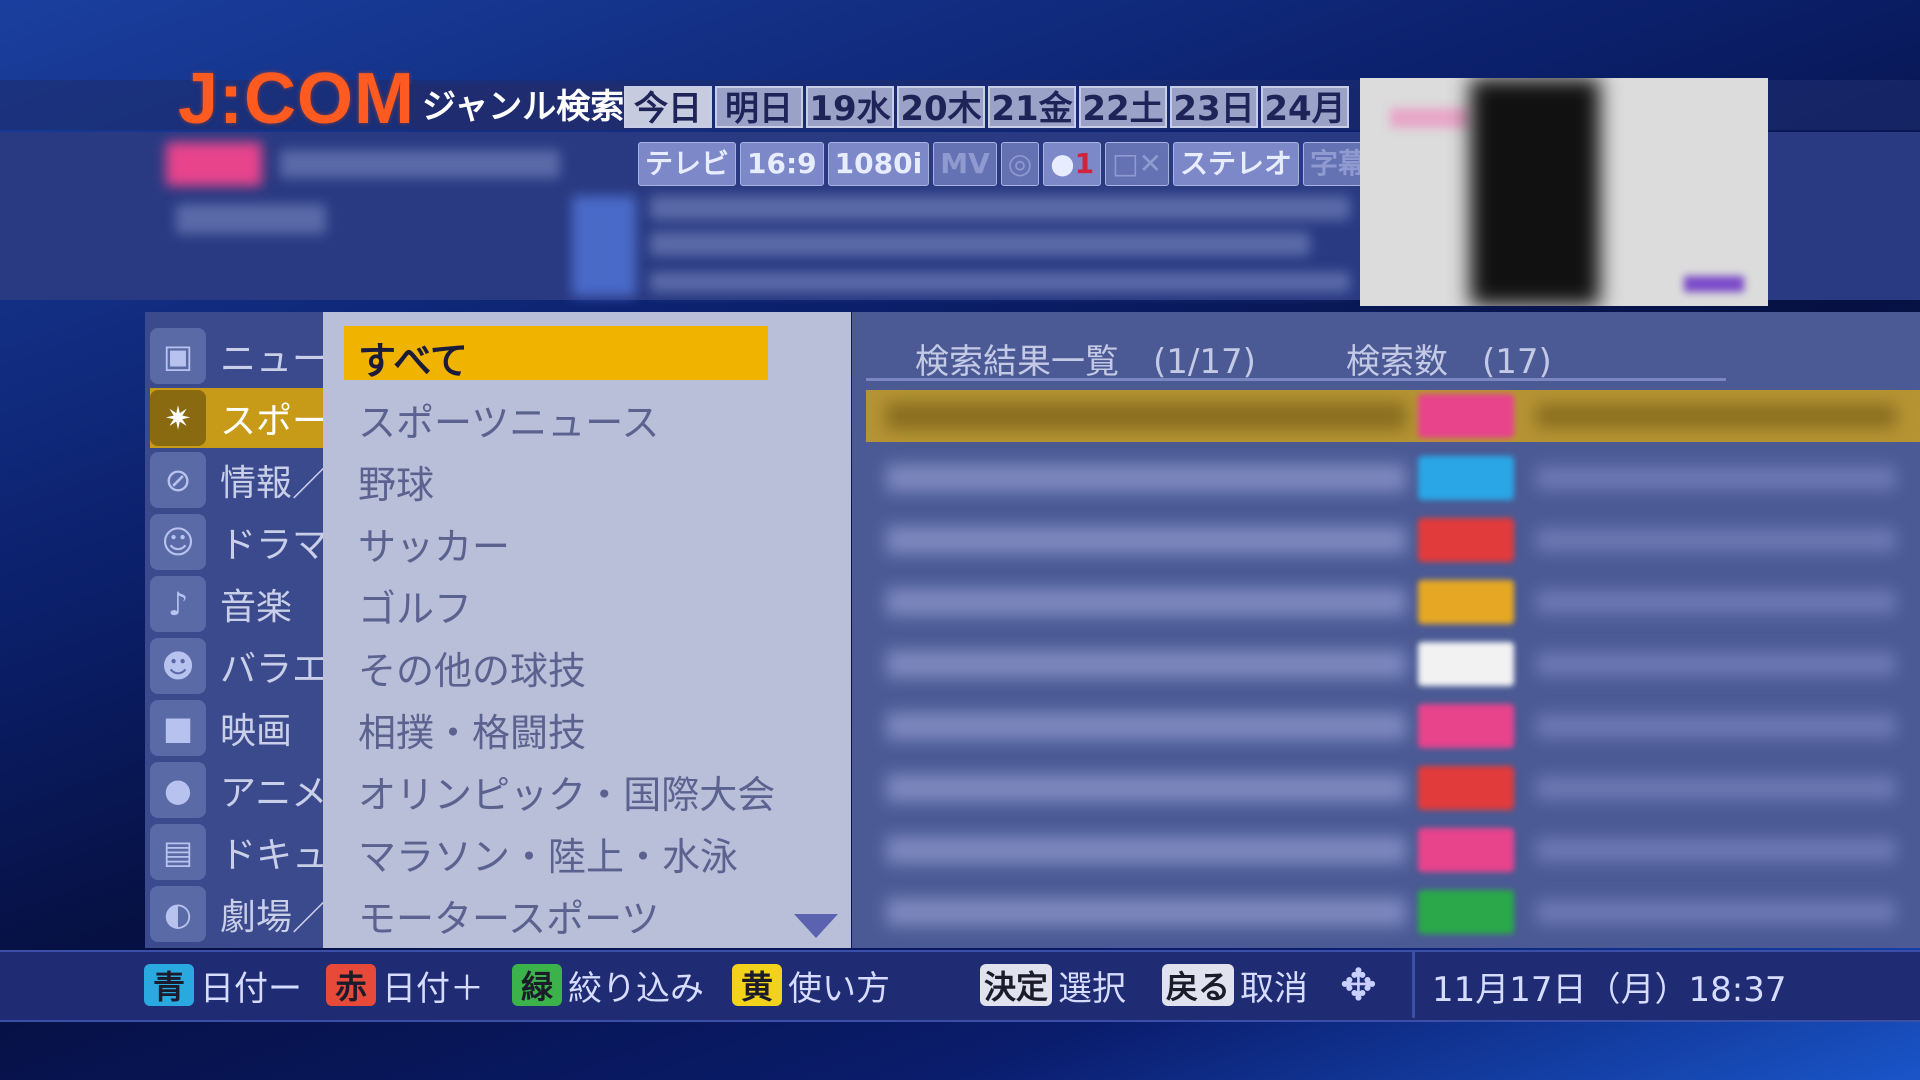 The width and height of the screenshot is (1920, 1080). What do you see at coordinates (396, 481) in the screenshot?
I see `subgenre-item: 野球` at bounding box center [396, 481].